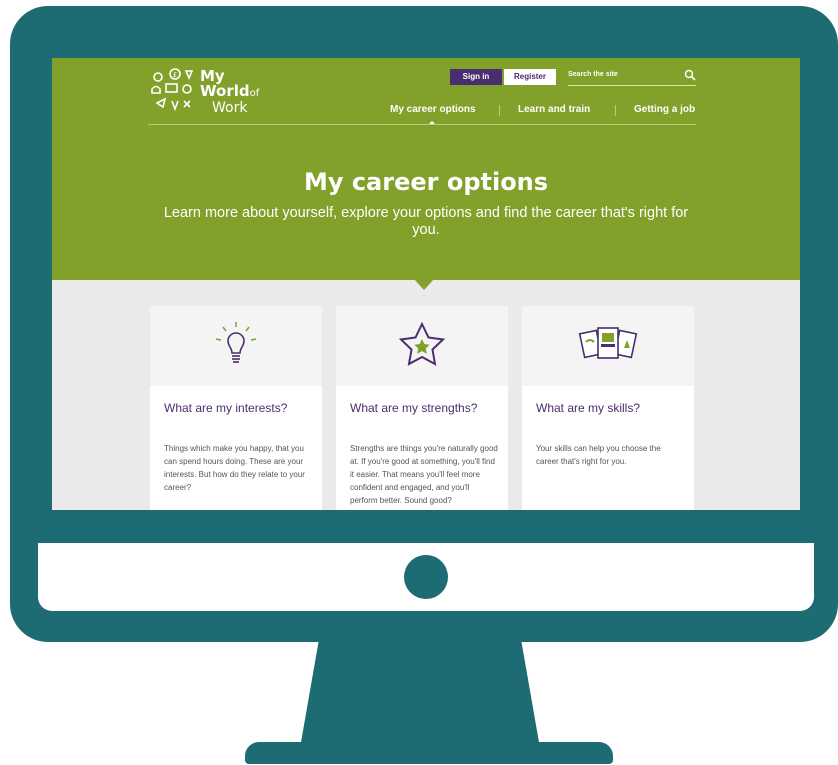 The image size is (838, 765). I want to click on lightbulb-icon, so click(236, 342).